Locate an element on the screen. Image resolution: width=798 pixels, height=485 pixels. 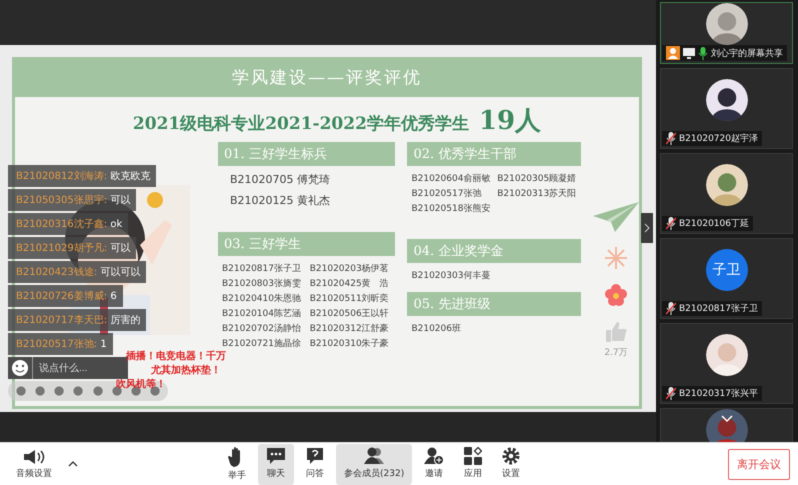
toolbar-button: 聊天 is located at coordinates (276, 464).